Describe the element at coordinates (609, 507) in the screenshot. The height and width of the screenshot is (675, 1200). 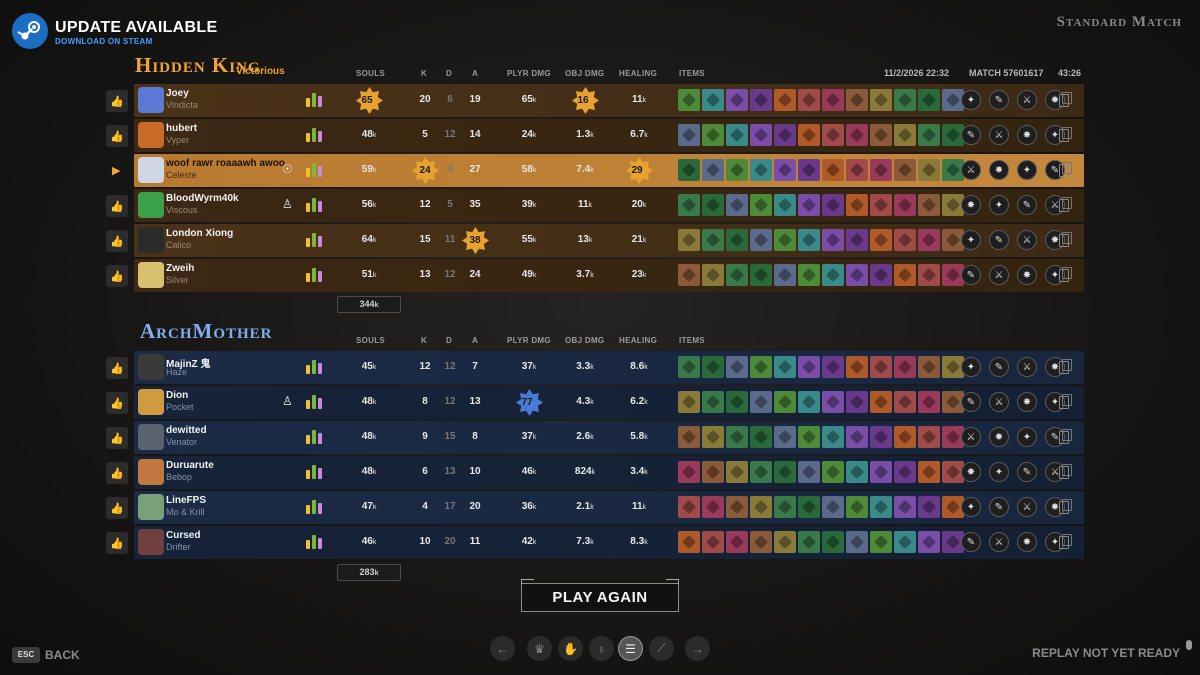
I see `player-row: LineFPS Mo & Krill 47k 4 17 20 36k 2.1k 11k ✦ ✎ ⚔ ✸` at that location.